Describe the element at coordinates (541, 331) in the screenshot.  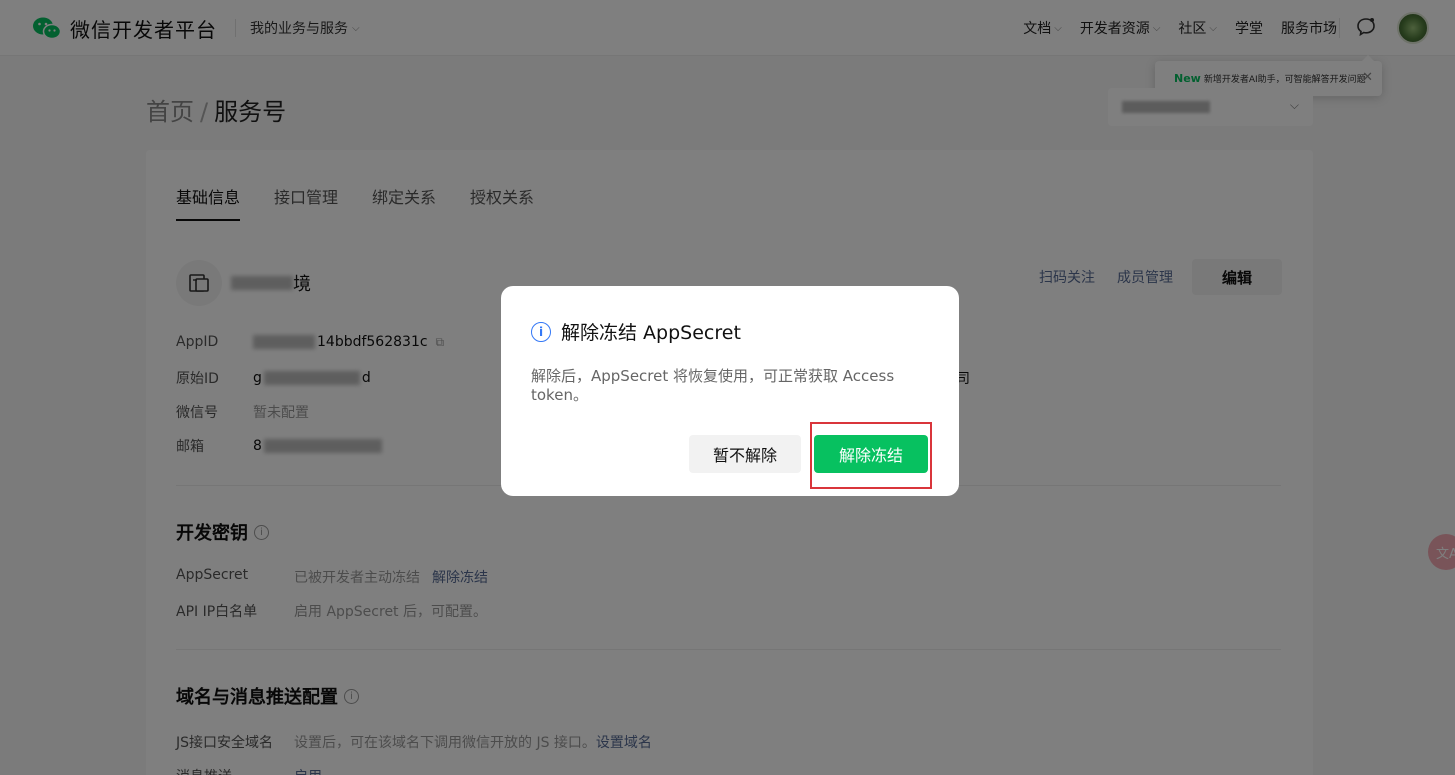
I see `info-icon: i` at that location.